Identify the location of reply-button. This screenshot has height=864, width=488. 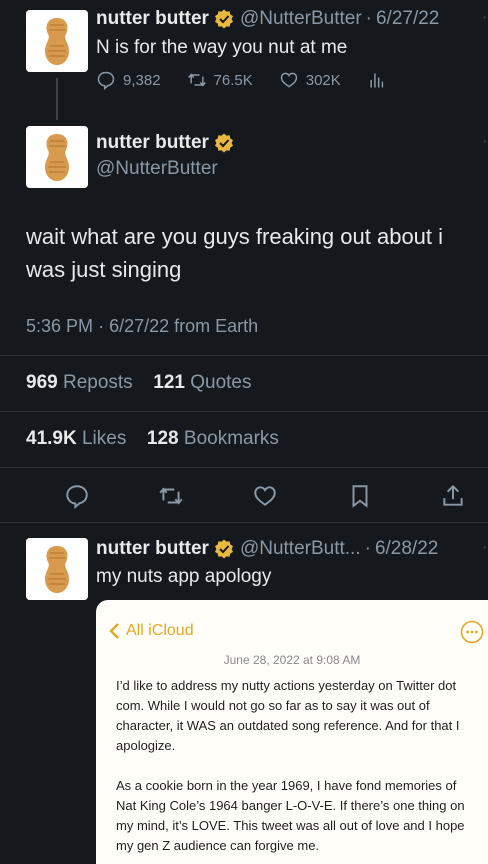
(77, 496).